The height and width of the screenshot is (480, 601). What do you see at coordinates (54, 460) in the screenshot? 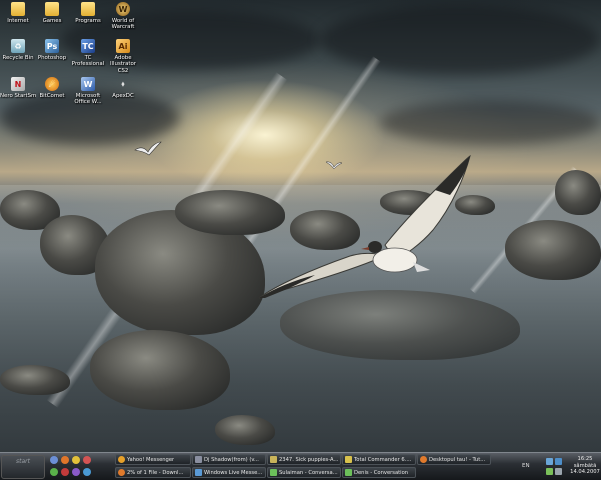
I see `quick-launch-show-desktop-icon` at bounding box center [54, 460].